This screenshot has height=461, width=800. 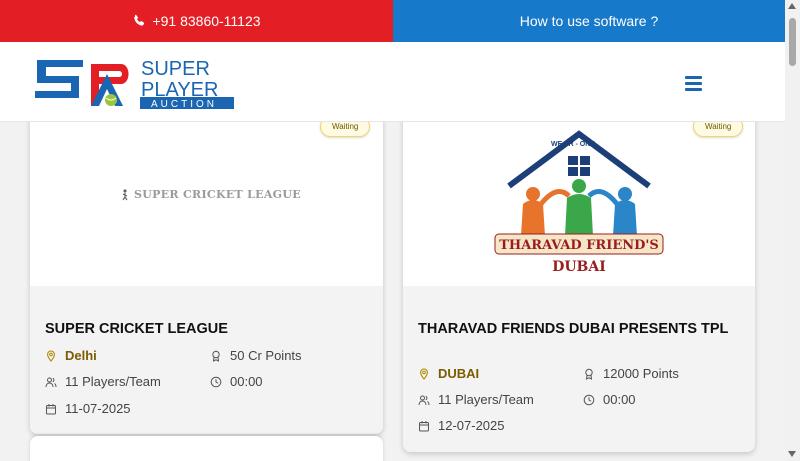 What do you see at coordinates (184, 104) in the screenshot?
I see `logo-line3: AUCTION` at bounding box center [184, 104].